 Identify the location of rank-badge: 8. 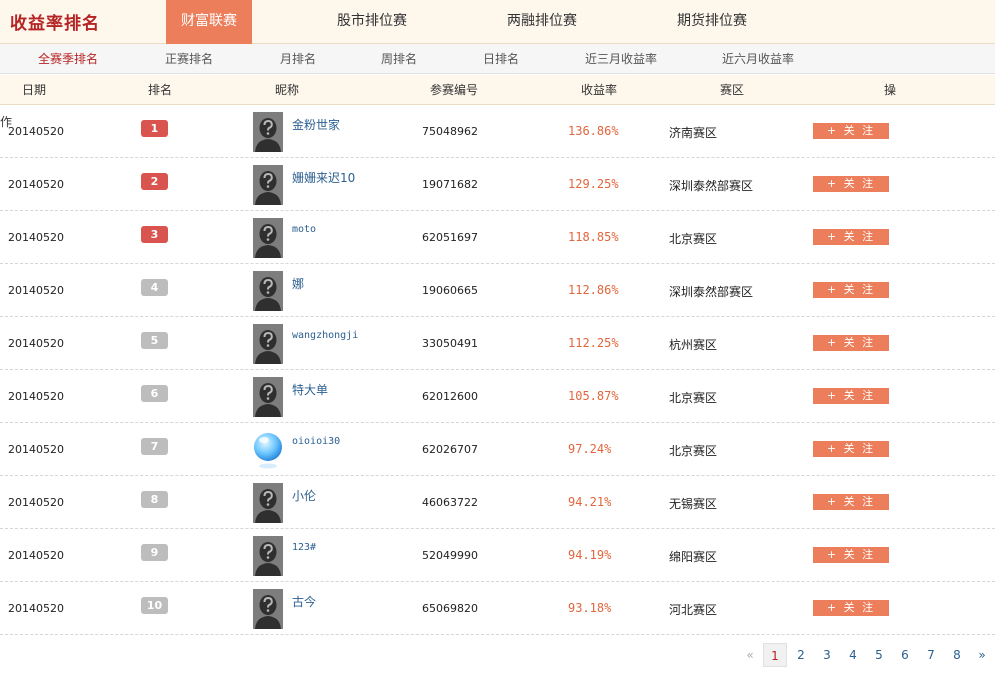
(154, 499).